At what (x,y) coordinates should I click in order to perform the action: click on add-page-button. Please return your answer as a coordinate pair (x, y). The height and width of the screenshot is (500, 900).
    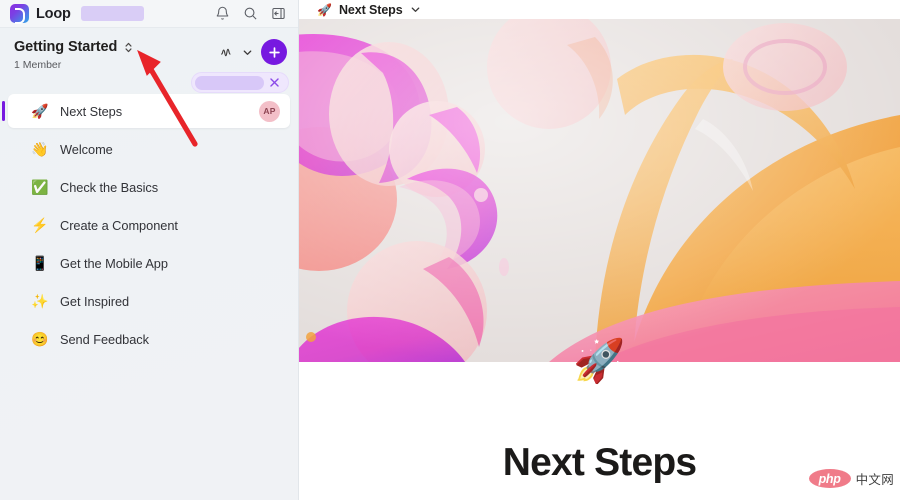
    Looking at the image, I should click on (274, 52).